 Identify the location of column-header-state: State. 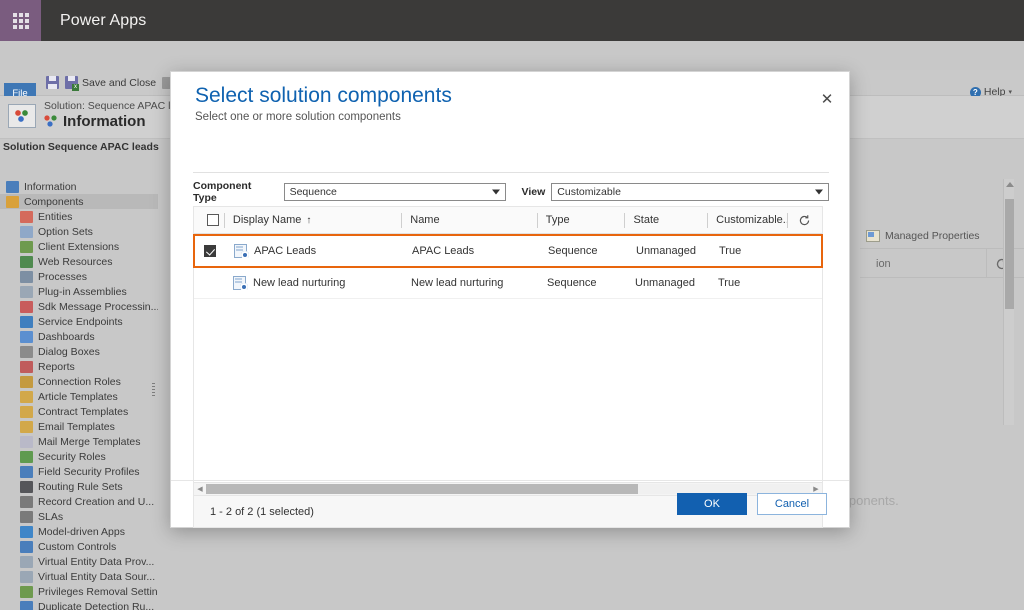
(665, 220).